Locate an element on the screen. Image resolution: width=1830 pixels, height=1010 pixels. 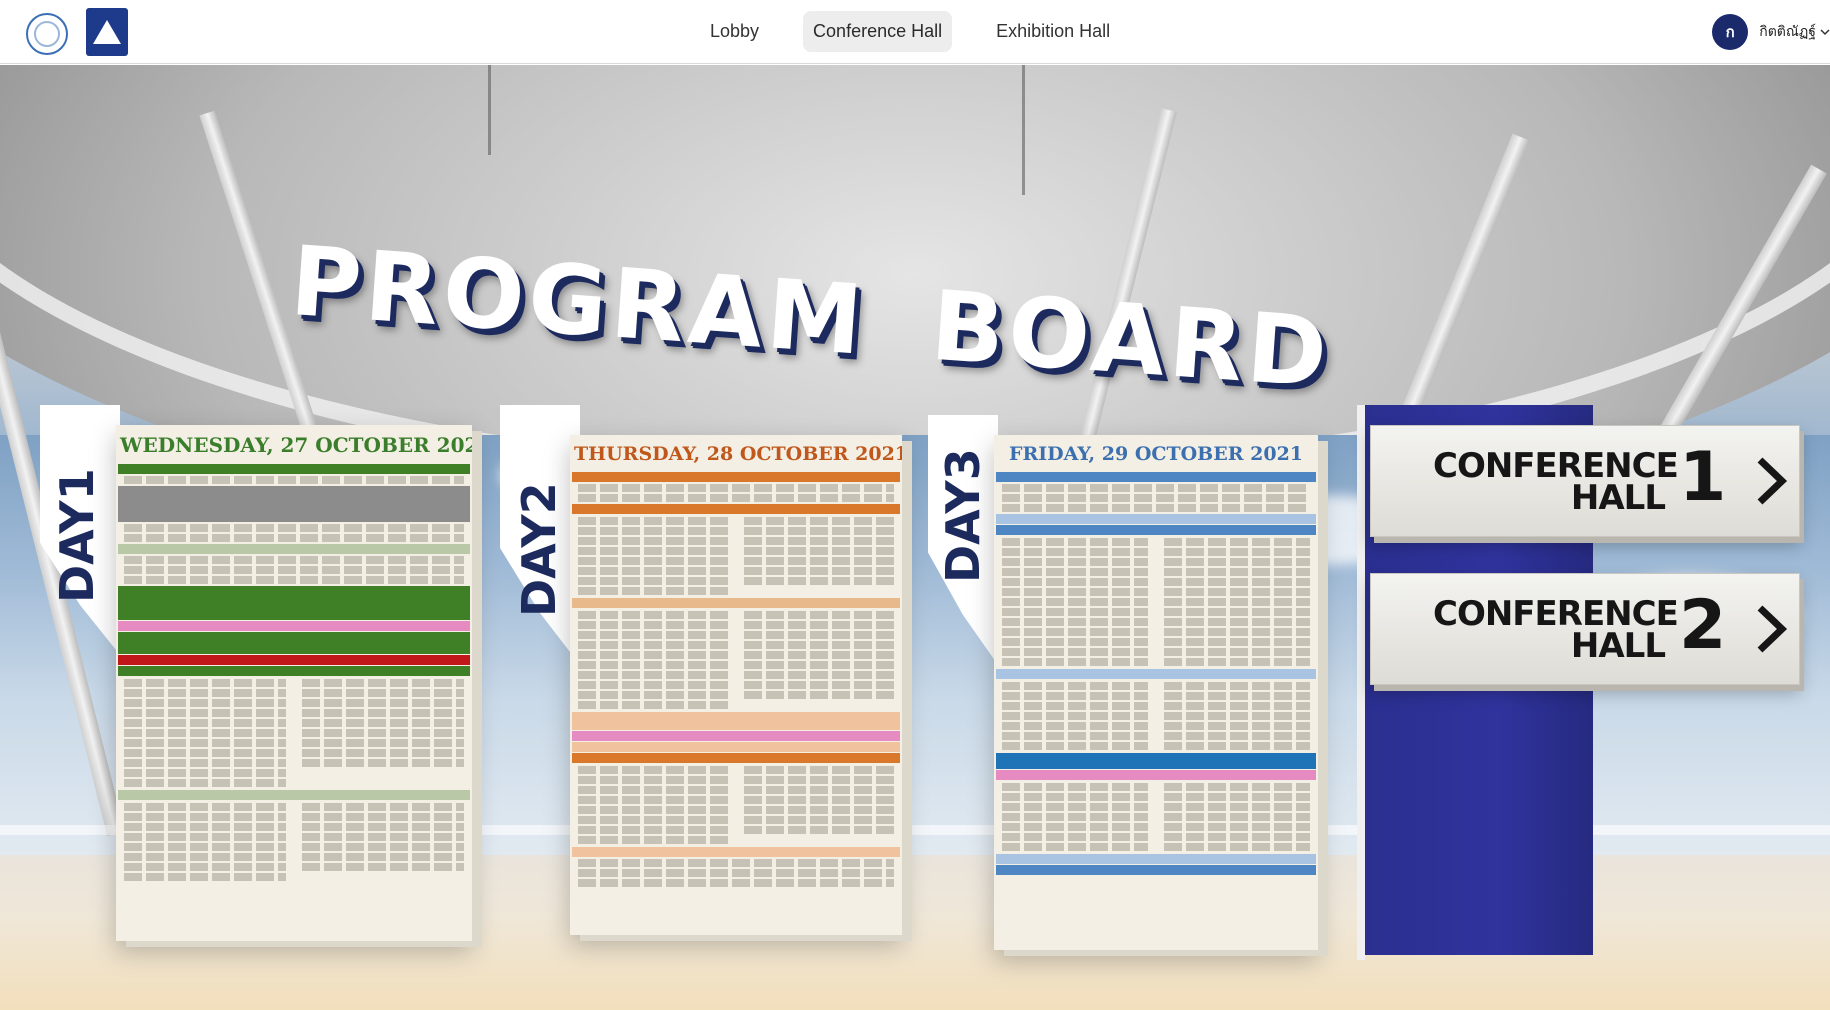
day-label: DAY2 is located at coordinates (539, 549).